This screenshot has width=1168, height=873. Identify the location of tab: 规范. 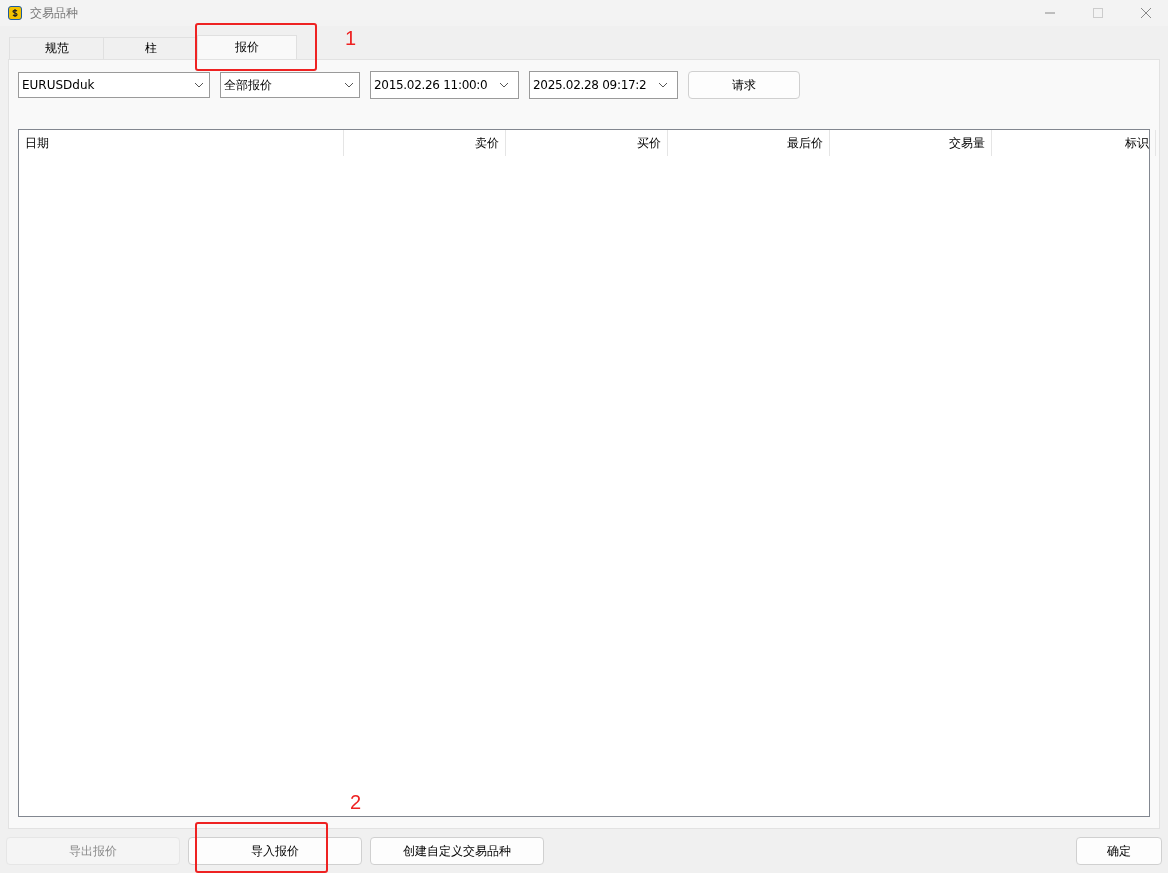
(56, 48).